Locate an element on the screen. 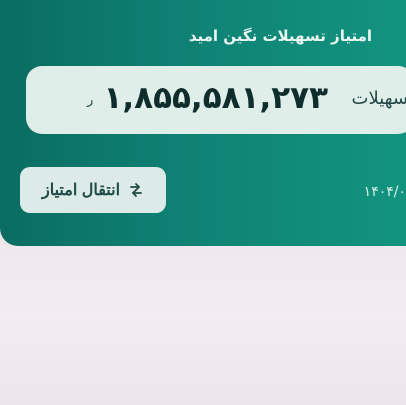  date-text: ۱۴۰۴/۰ is located at coordinates (384, 192).